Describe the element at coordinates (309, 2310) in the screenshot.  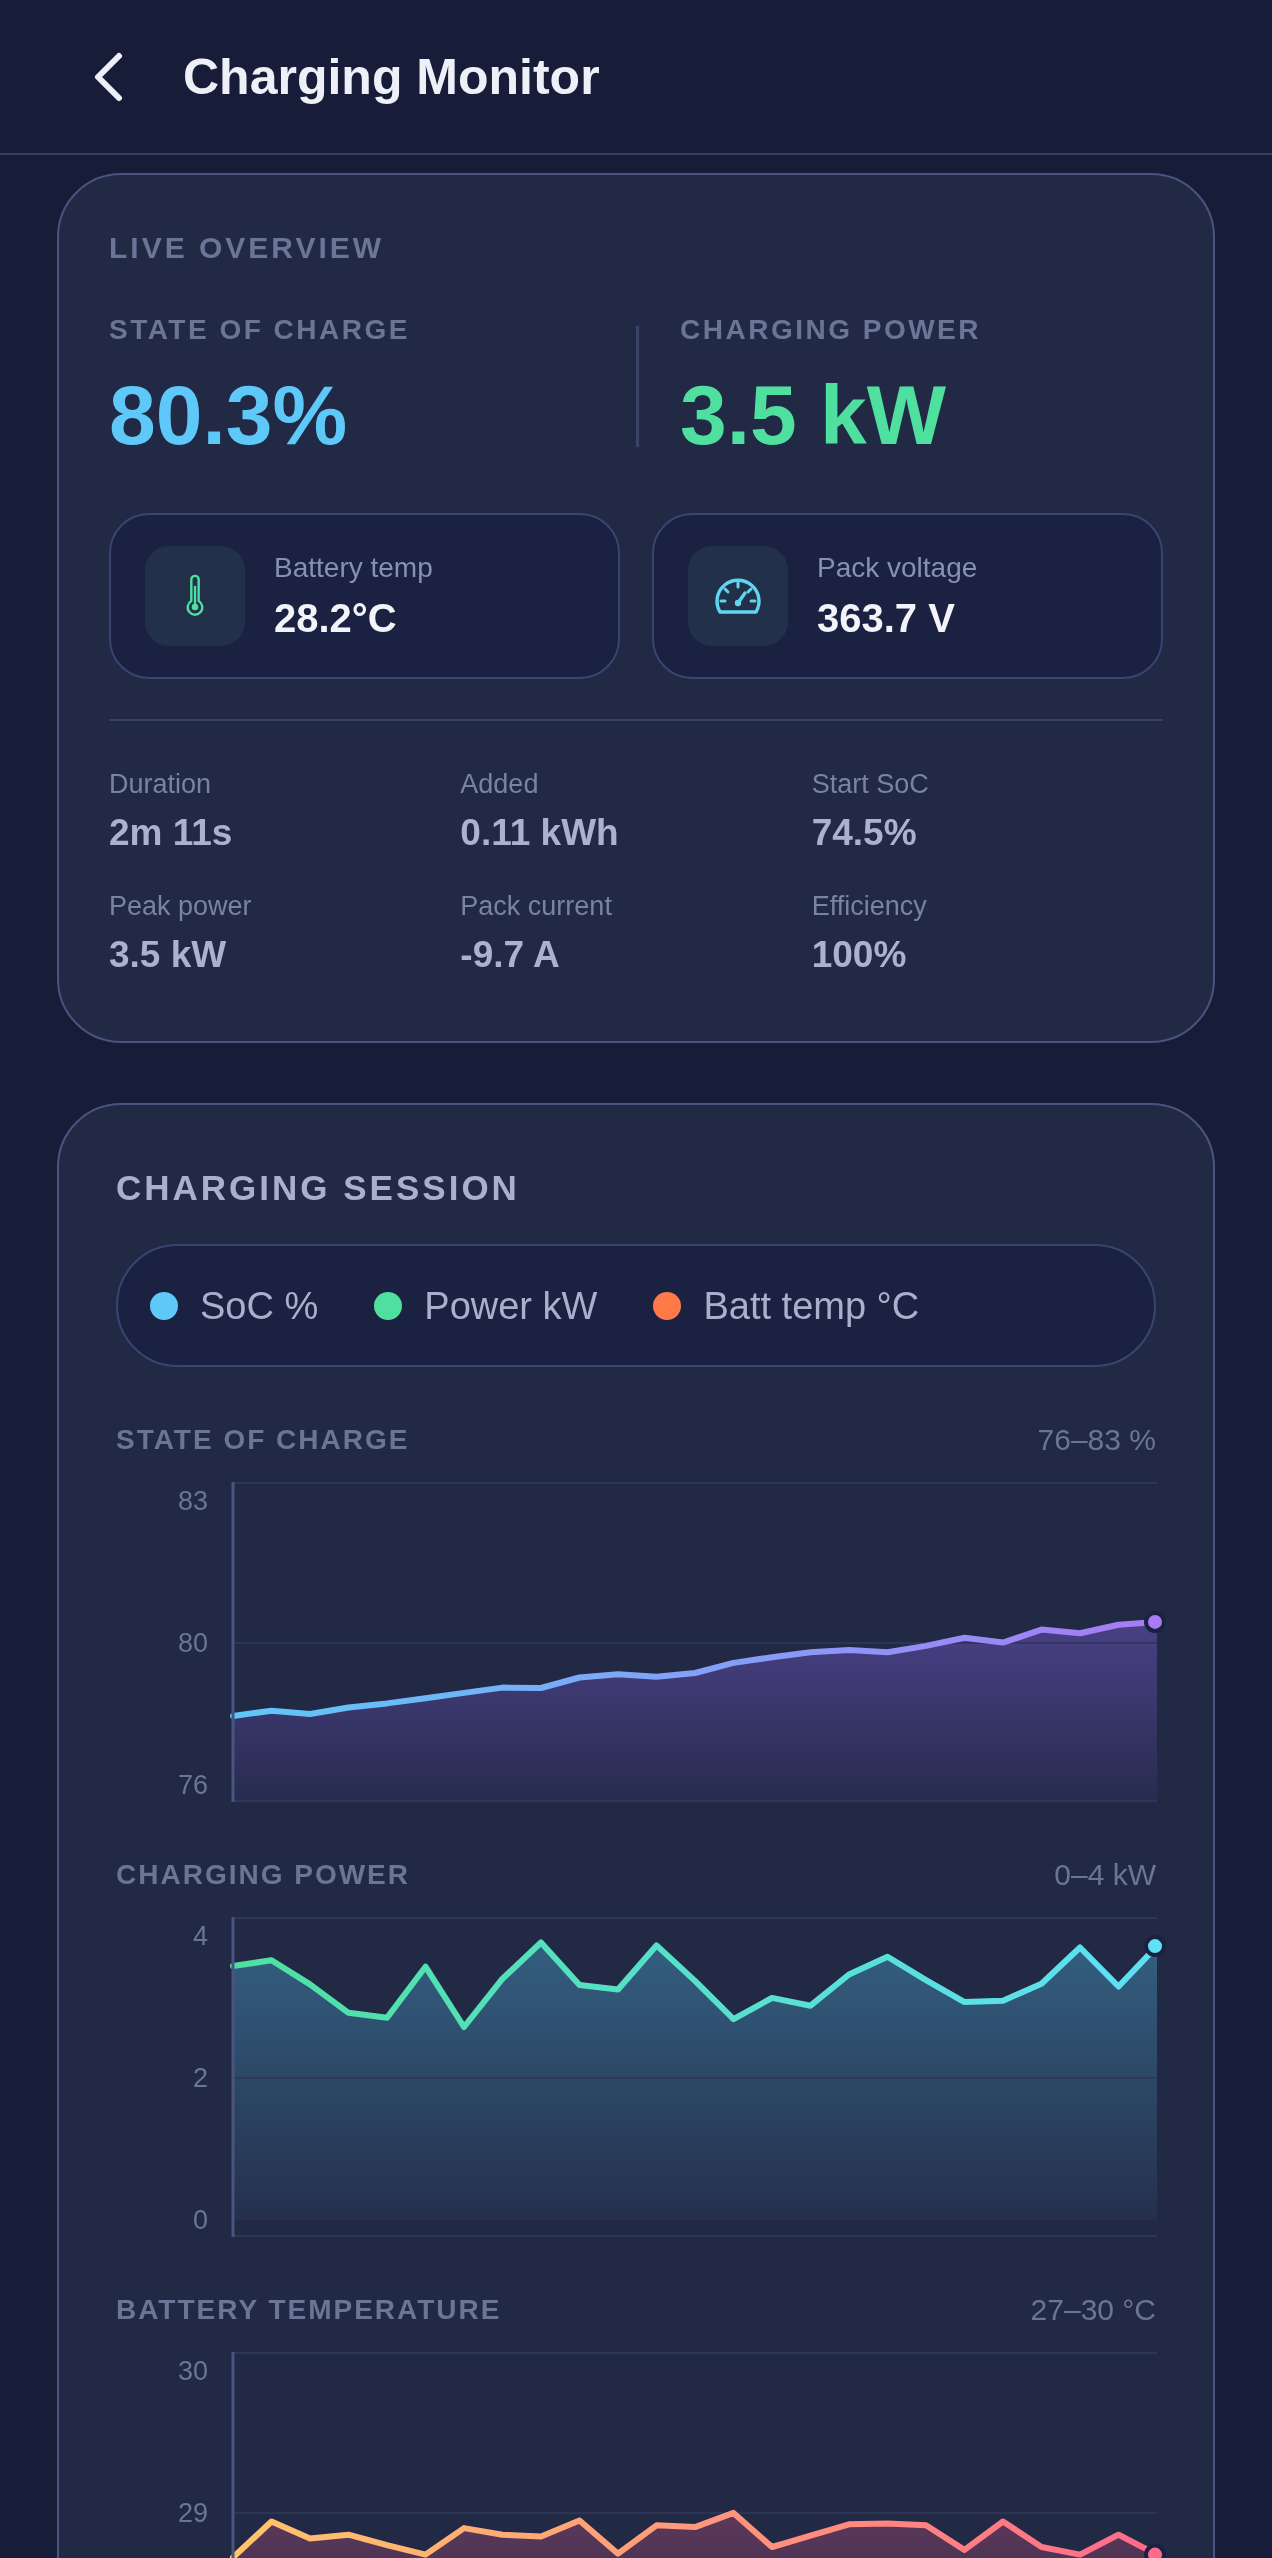
I see `chart-title: BATTERY TEMPERATURE` at that location.